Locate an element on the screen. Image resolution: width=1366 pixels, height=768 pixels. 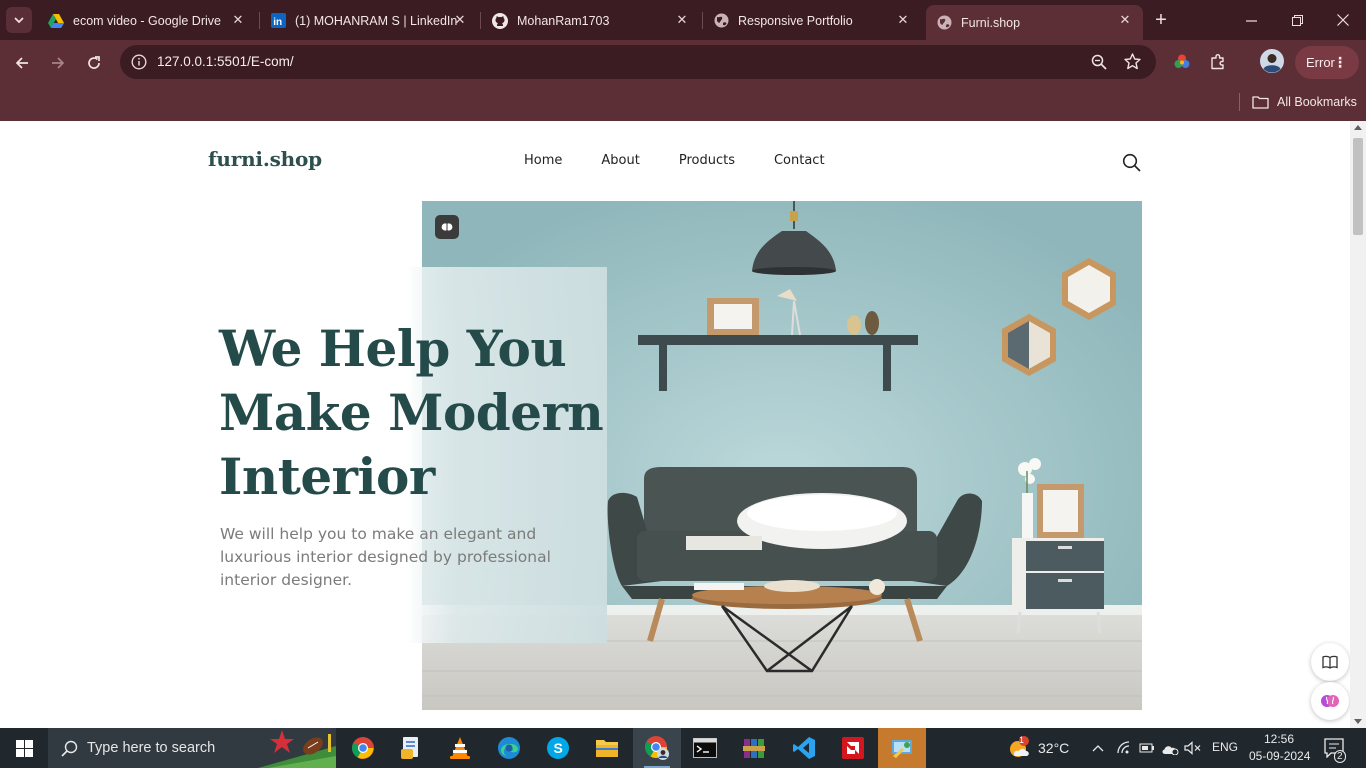
windows-logo-icon is located at coordinates (24, 748).